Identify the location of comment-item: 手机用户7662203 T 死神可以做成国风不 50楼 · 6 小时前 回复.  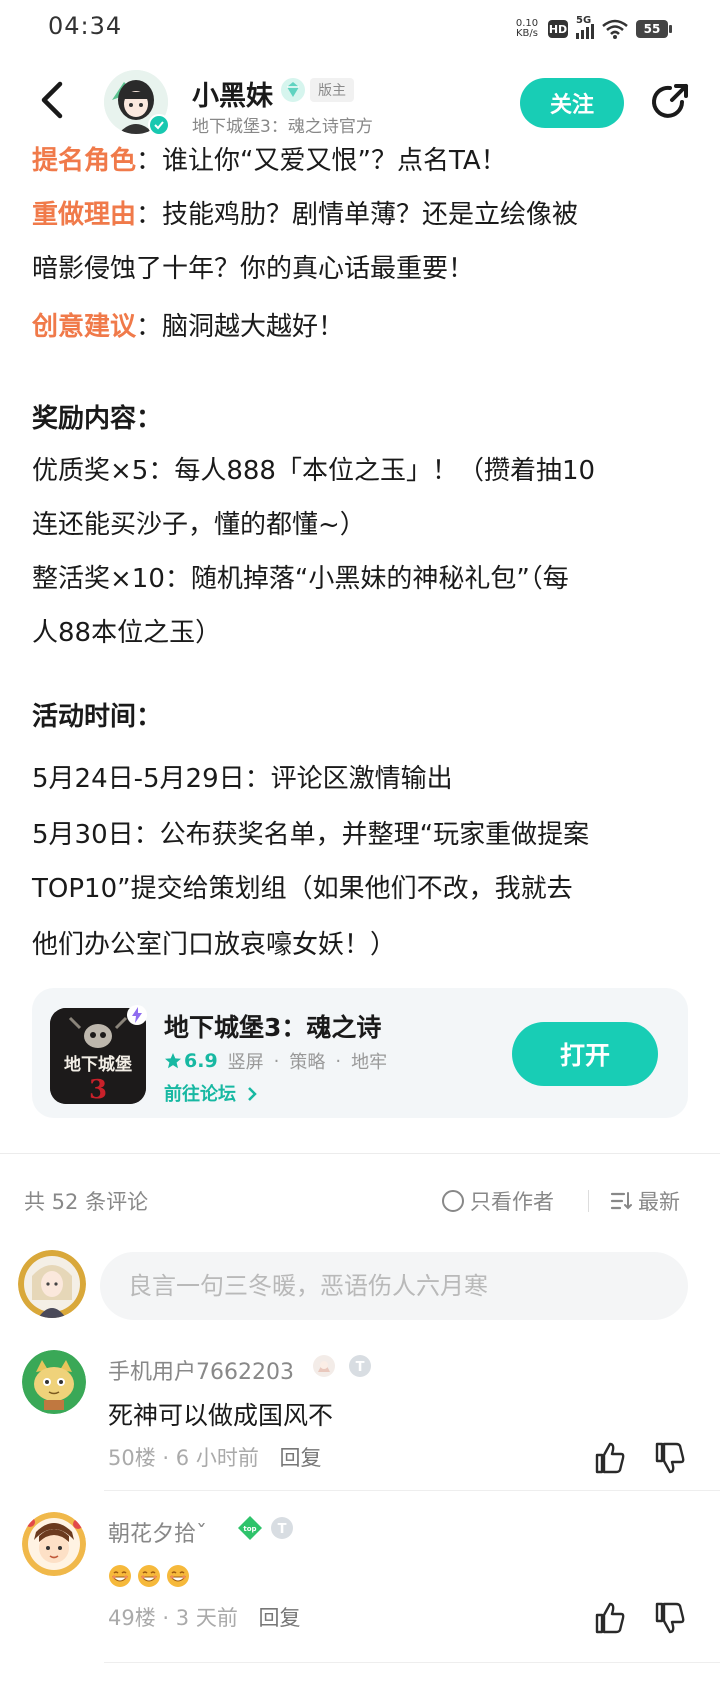
(360, 1420).